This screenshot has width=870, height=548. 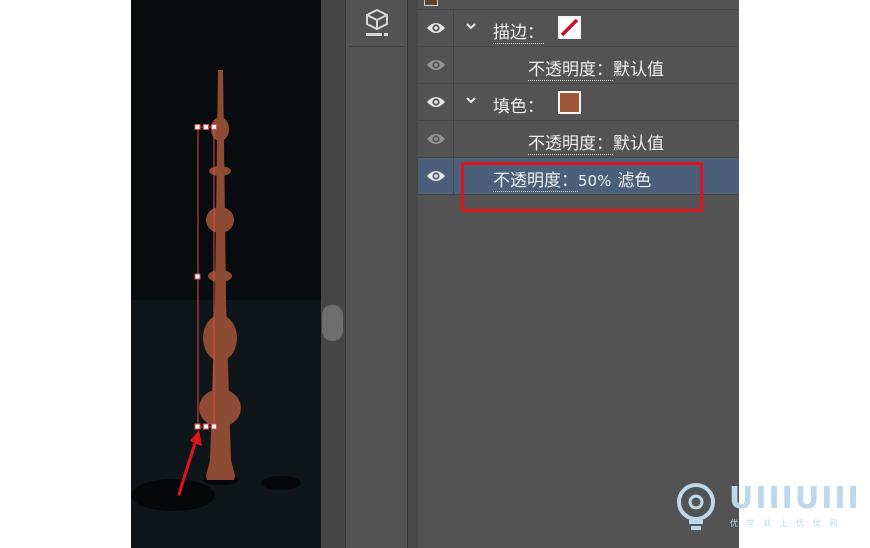 What do you see at coordinates (795, 498) in the screenshot?
I see `watermark-logo: UIIIUIII` at bounding box center [795, 498].